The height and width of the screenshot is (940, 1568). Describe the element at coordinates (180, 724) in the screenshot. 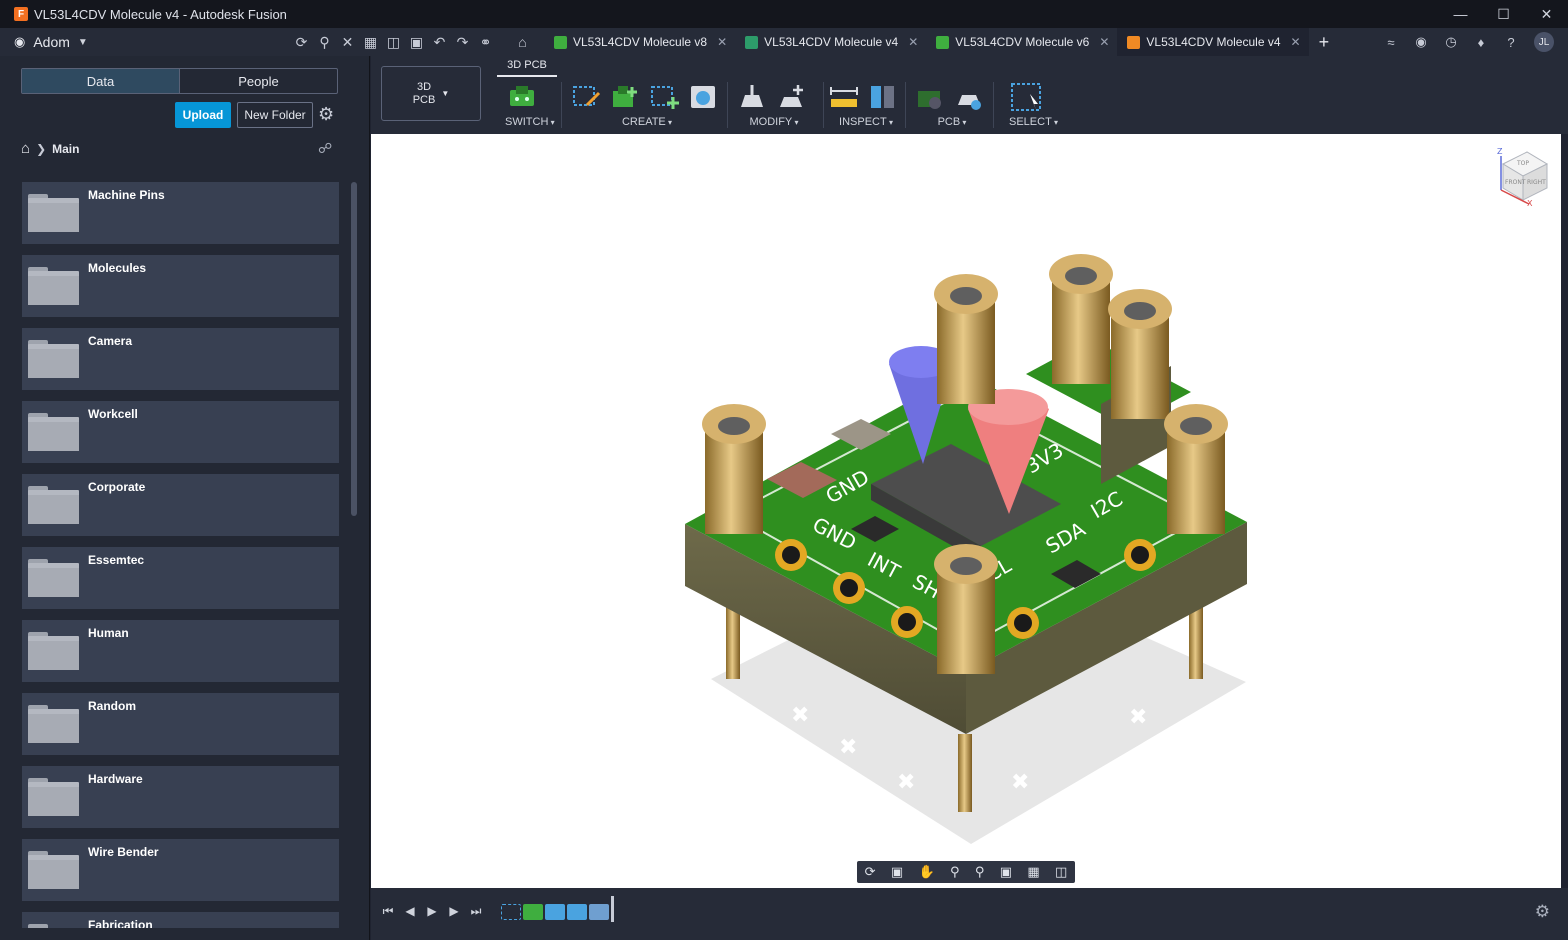

I see `list-item: Random` at that location.